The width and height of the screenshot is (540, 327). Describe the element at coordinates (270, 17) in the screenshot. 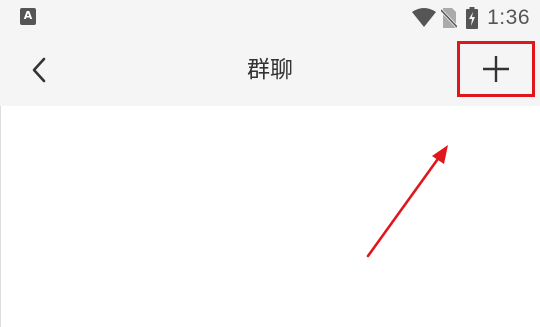

I see `status-bar: A 1:36` at that location.